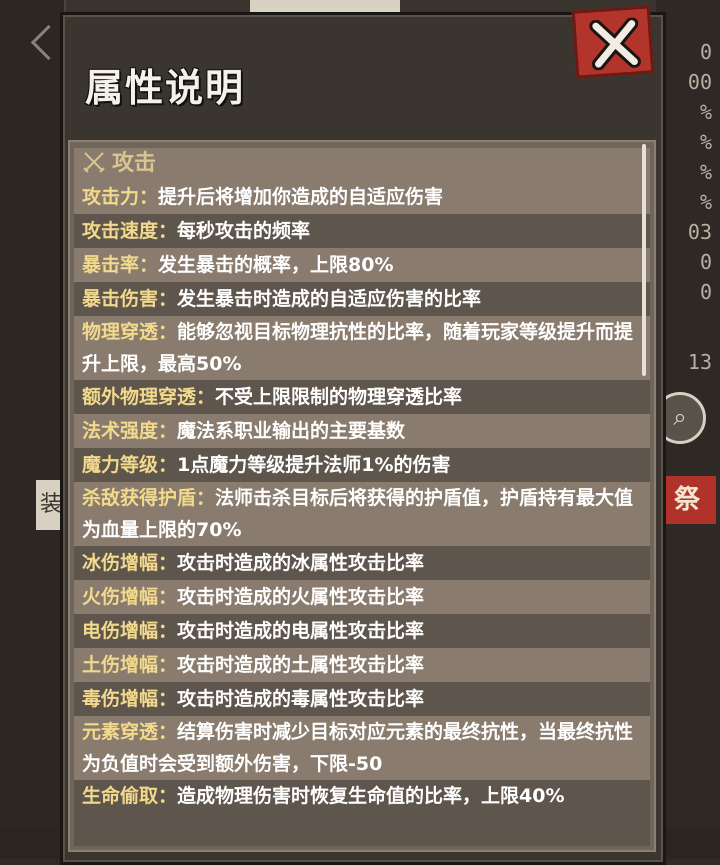  Describe the element at coordinates (699, 232) in the screenshot. I see `stat-value: 03` at that location.